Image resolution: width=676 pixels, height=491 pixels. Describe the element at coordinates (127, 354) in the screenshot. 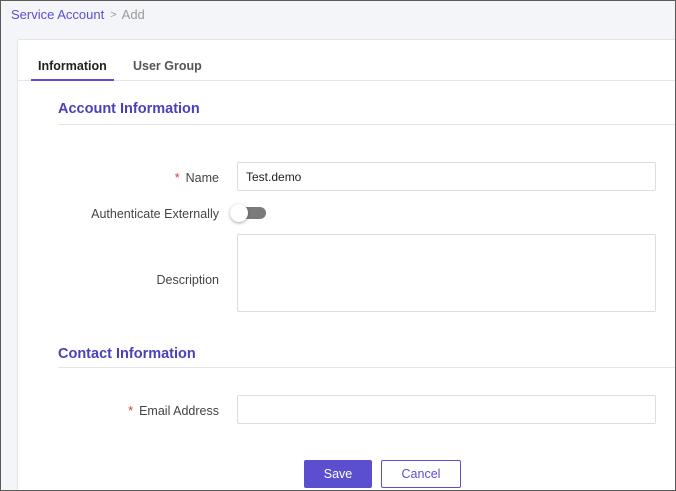

I see `section-title-contact: Contact Information` at that location.